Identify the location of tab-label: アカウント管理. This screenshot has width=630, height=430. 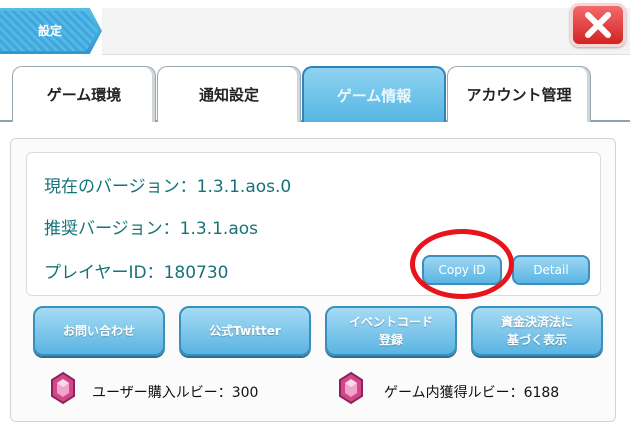
(519, 95).